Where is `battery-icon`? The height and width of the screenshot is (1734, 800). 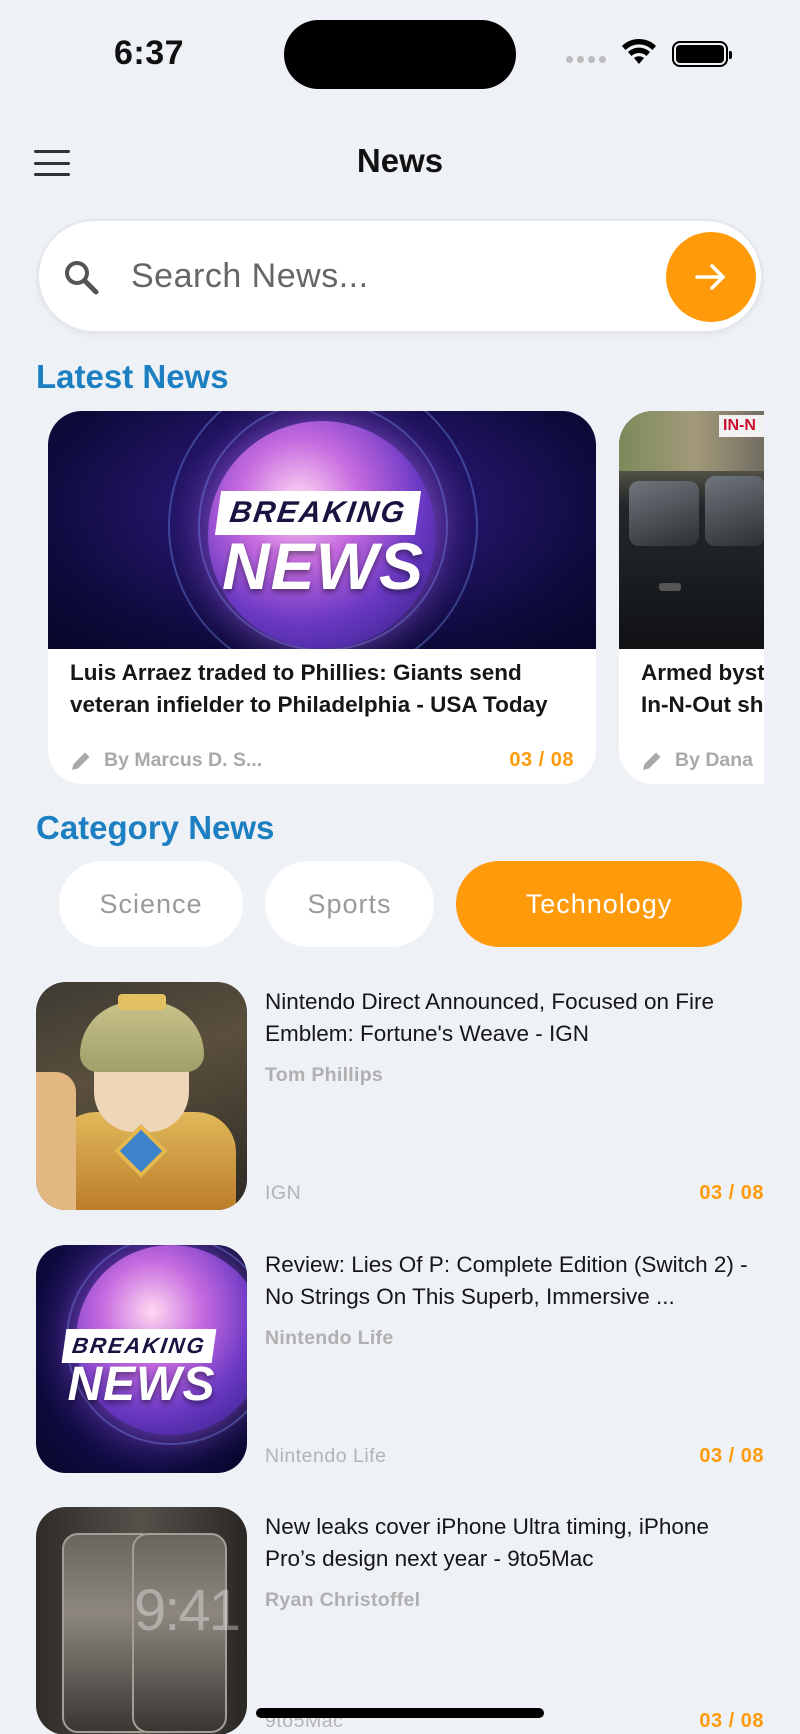 battery-icon is located at coordinates (702, 54).